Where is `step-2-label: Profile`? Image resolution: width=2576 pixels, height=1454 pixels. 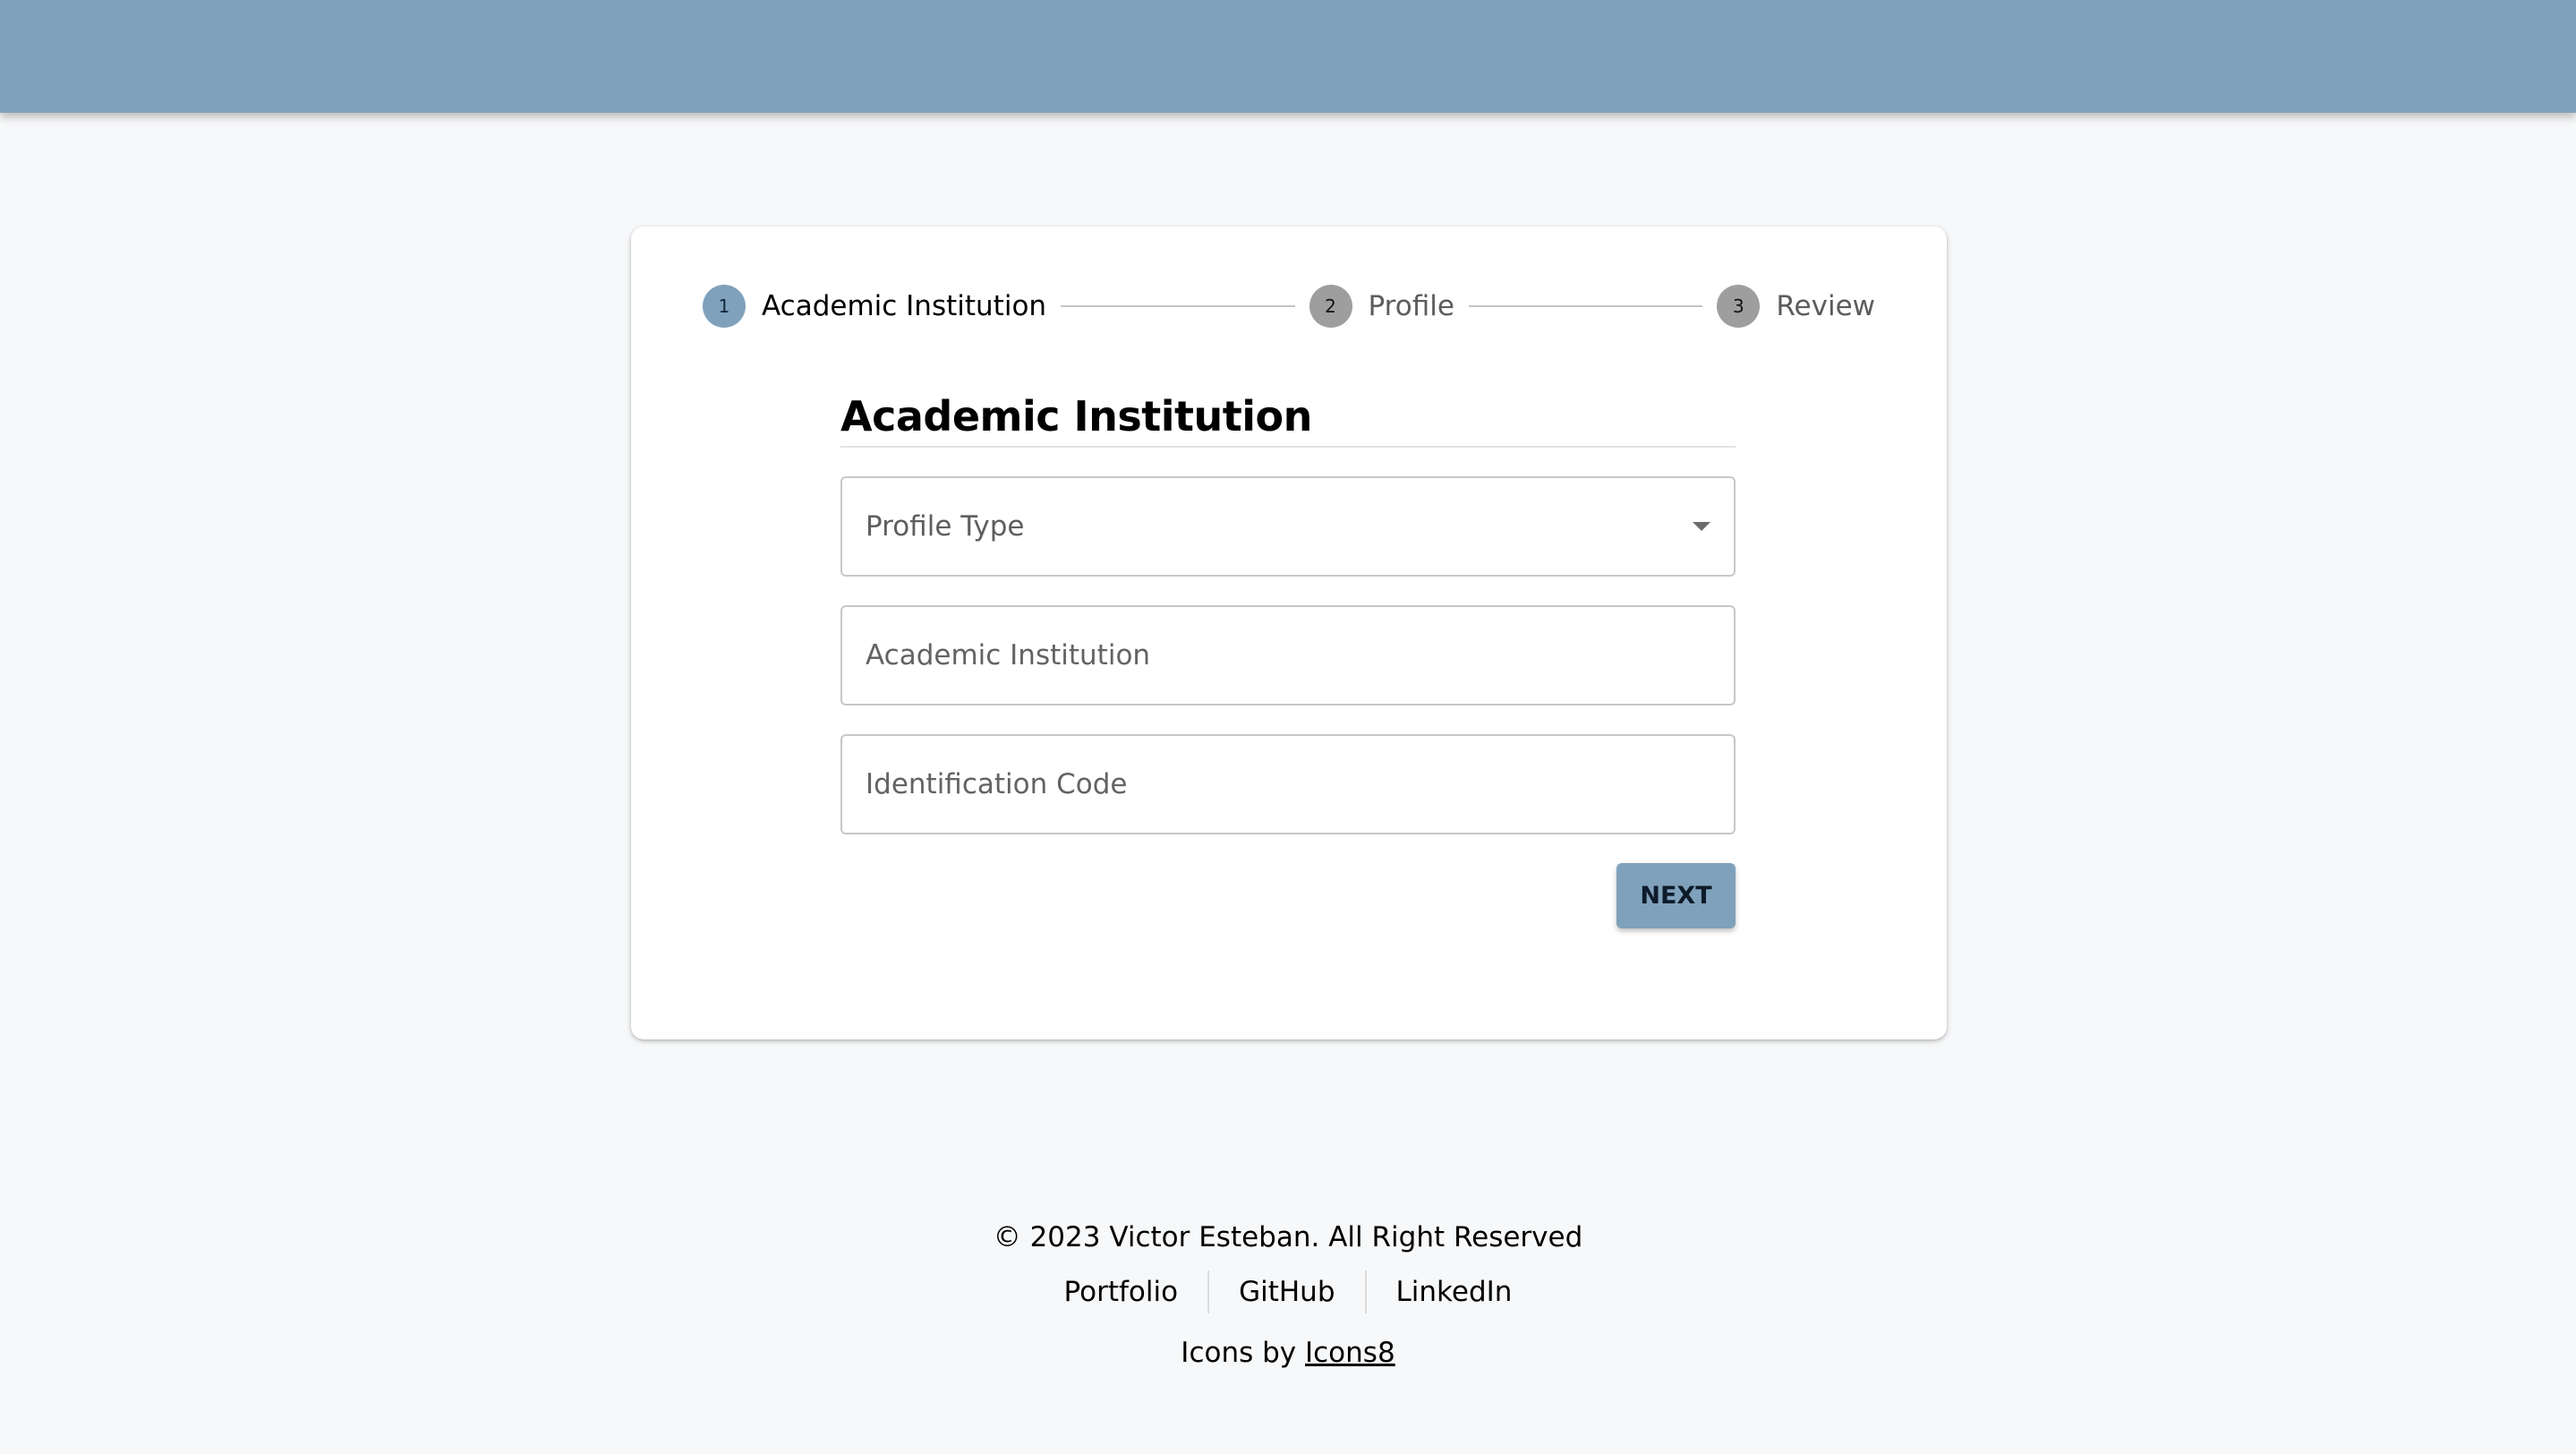 step-2-label: Profile is located at coordinates (1411, 306).